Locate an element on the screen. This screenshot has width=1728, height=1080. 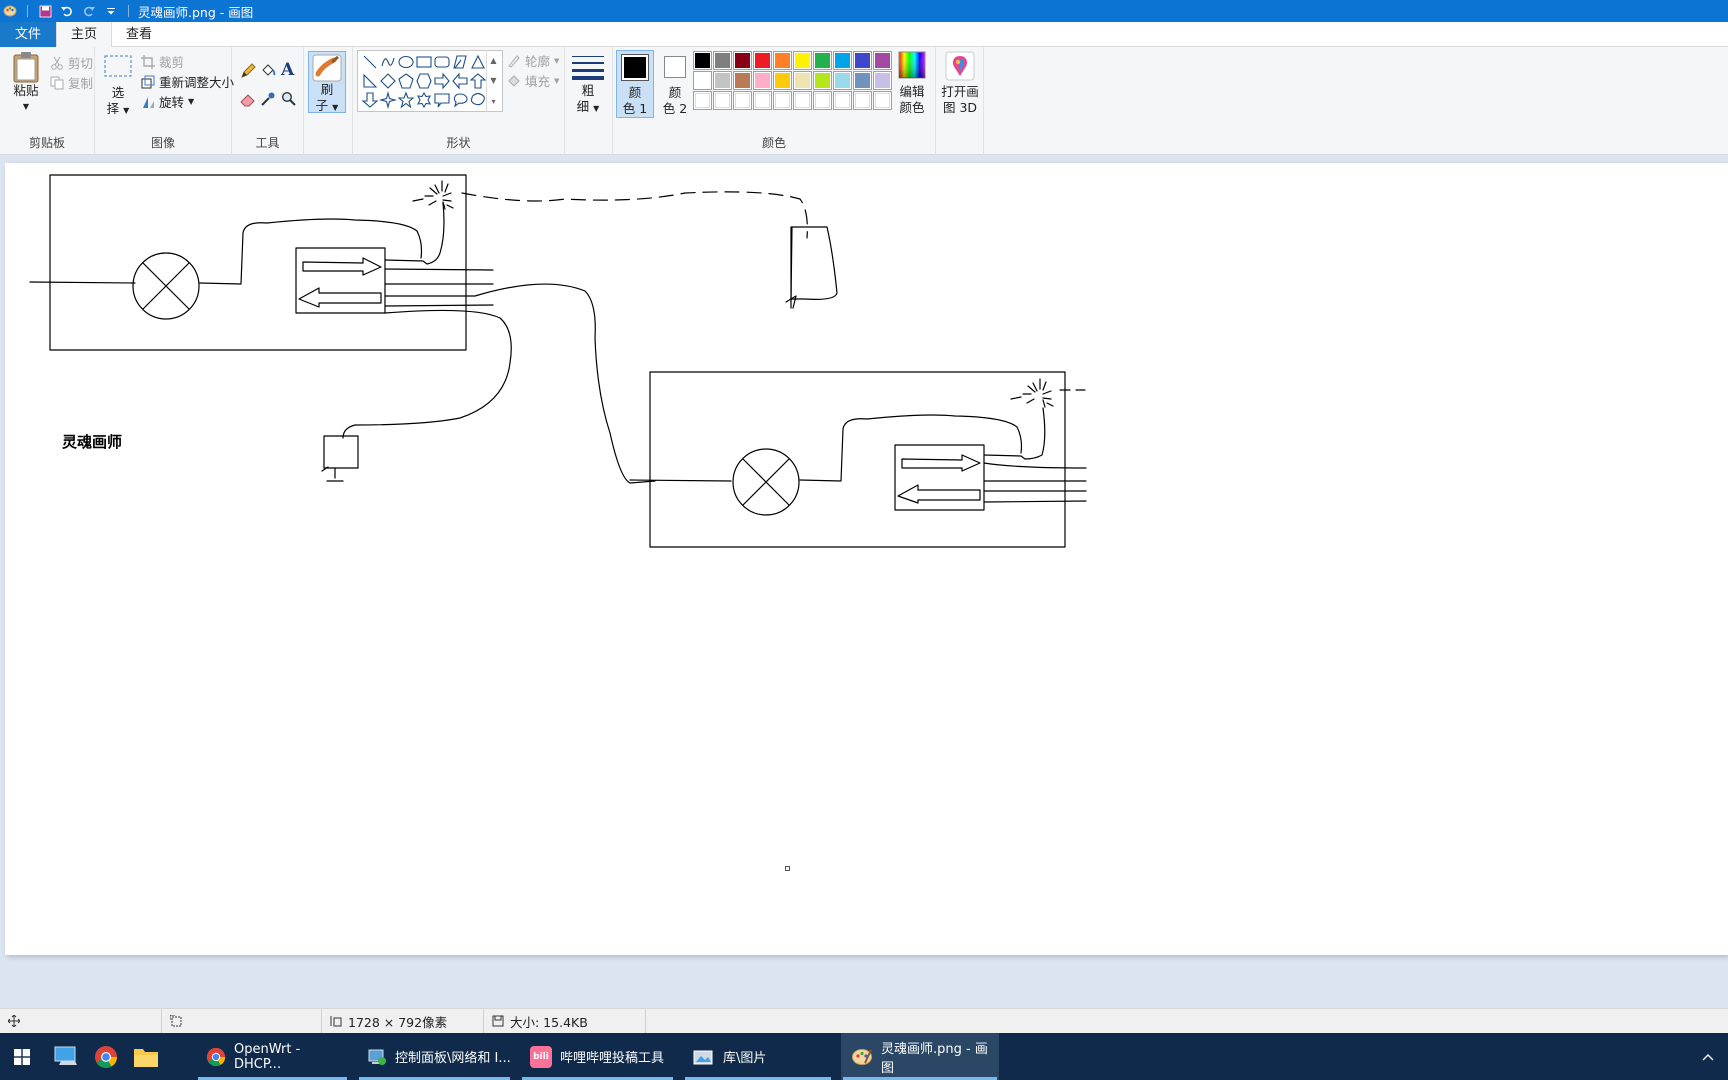
brushes-button: 刷 子 ▼ is located at coordinates (327, 82).